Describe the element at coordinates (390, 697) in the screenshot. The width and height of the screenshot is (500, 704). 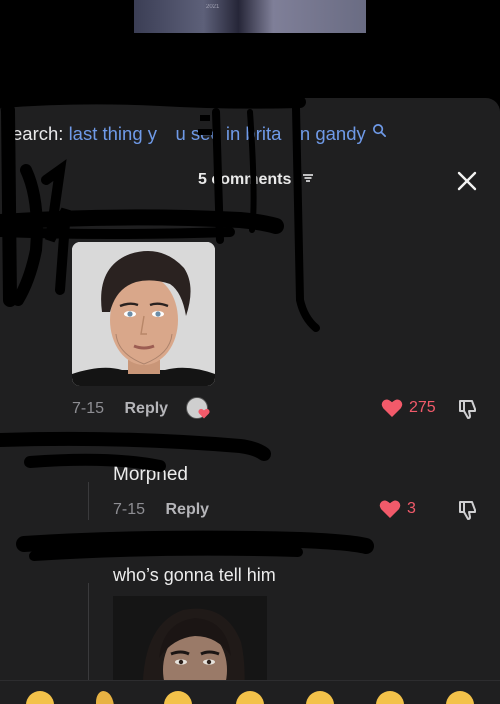
I see `emoji-cry-icon` at that location.